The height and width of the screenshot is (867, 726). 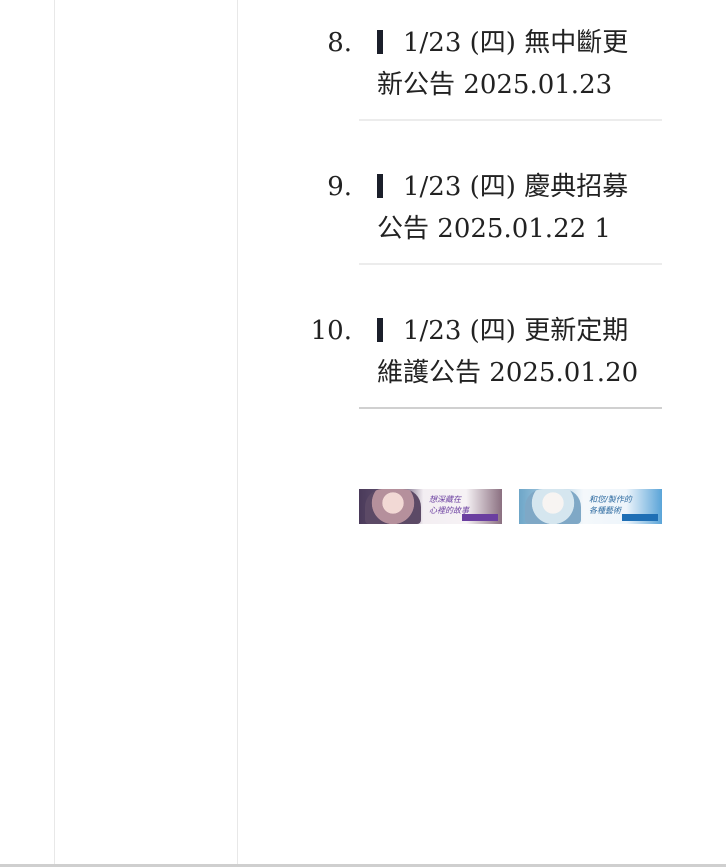 I want to click on announcement-link: 1/23 (四) 無中斷更新公告 2025.01.23, so click(x=510, y=64).